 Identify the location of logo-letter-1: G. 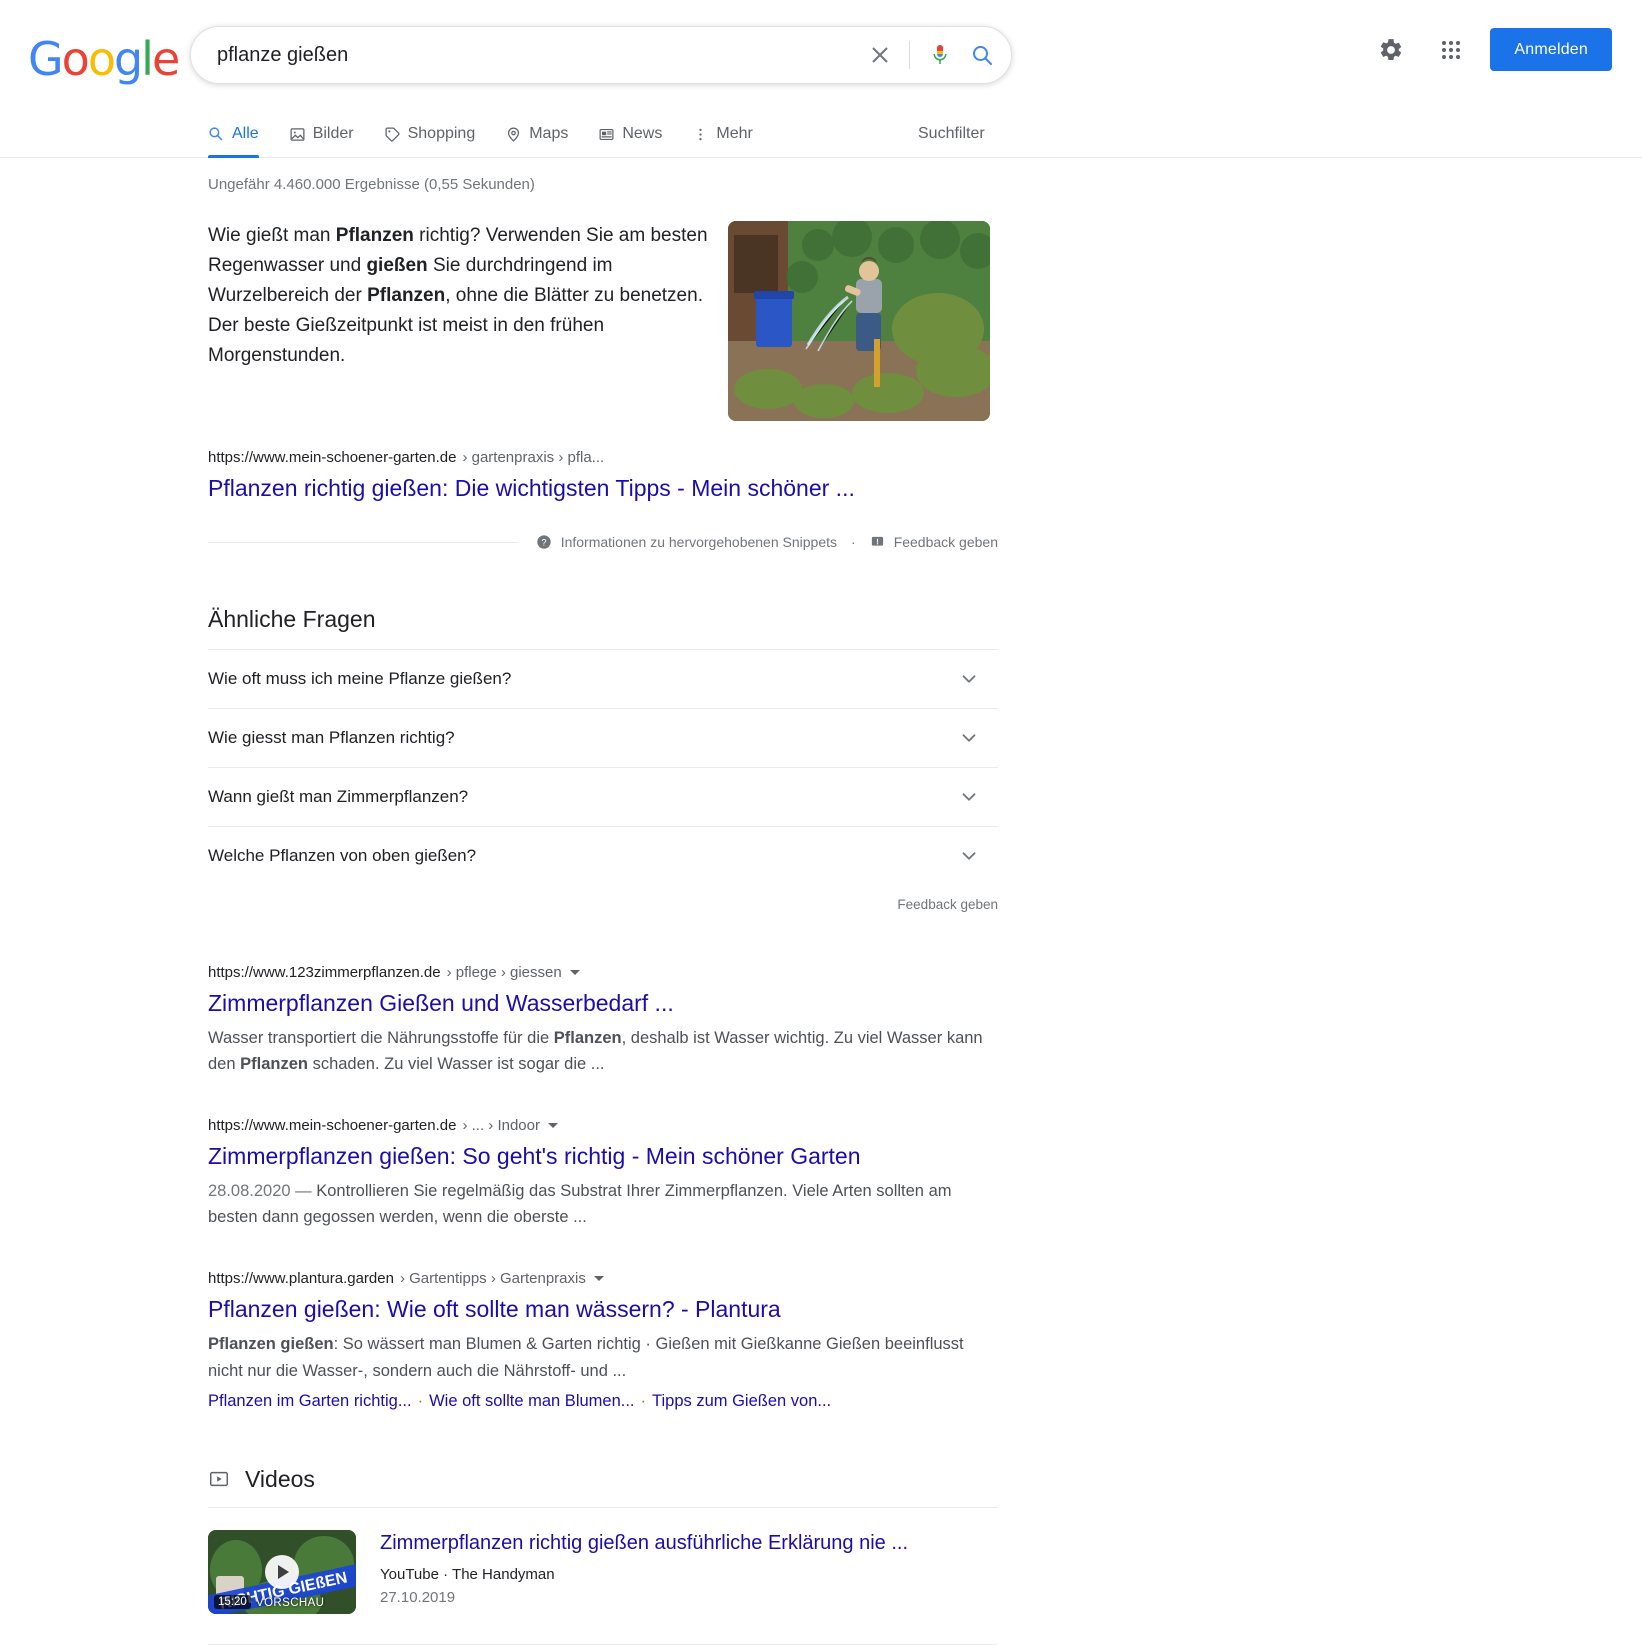
(46, 59).